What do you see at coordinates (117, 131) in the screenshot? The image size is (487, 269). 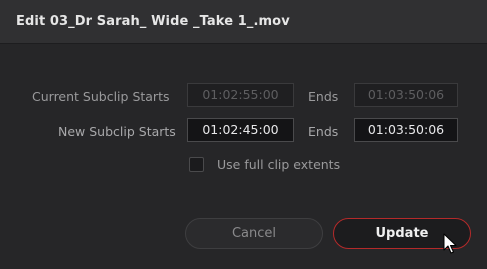 I see `new-subclip-starts-label: New Subclip Starts` at bounding box center [117, 131].